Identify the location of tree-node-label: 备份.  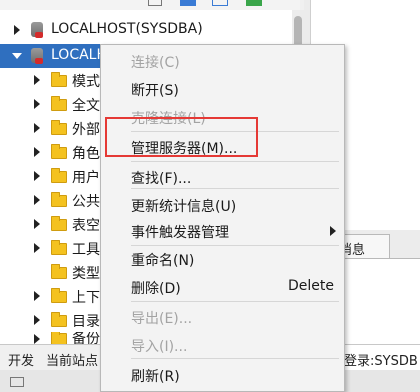
(86, 338).